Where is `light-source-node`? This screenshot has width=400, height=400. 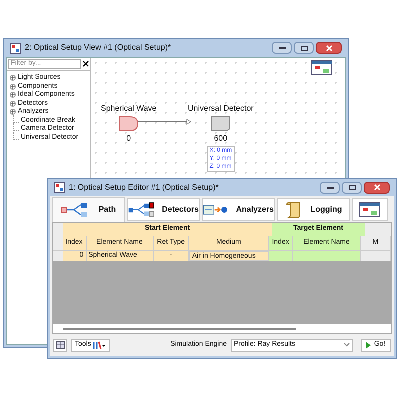 light-source-node is located at coordinates (128, 124).